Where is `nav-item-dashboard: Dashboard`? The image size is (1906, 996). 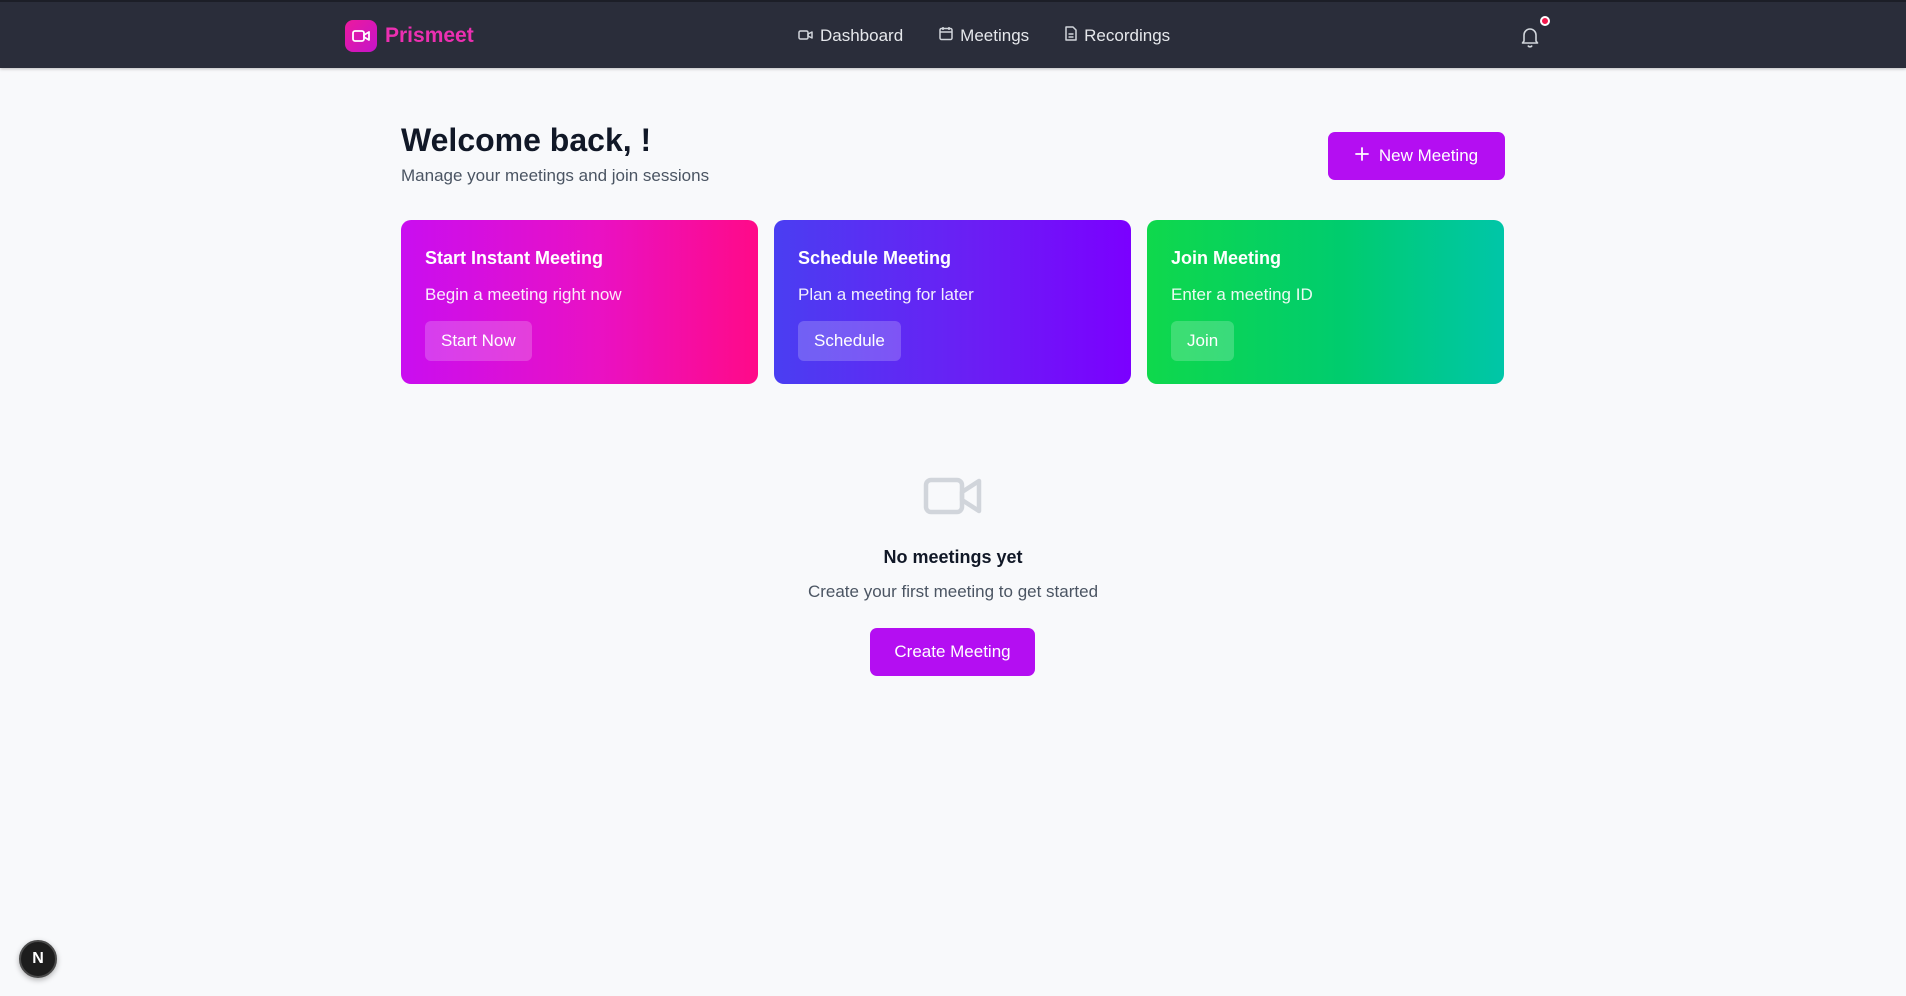 nav-item-dashboard: Dashboard is located at coordinates (850, 36).